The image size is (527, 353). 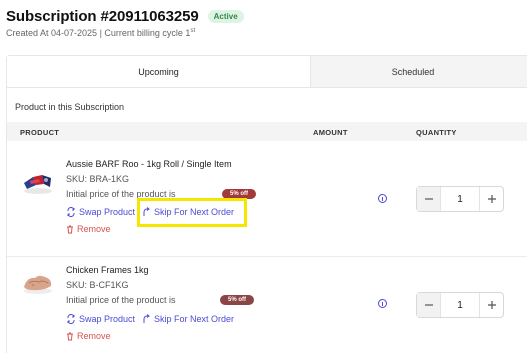 I want to click on column-amount: AMOUNT, so click(x=330, y=132).